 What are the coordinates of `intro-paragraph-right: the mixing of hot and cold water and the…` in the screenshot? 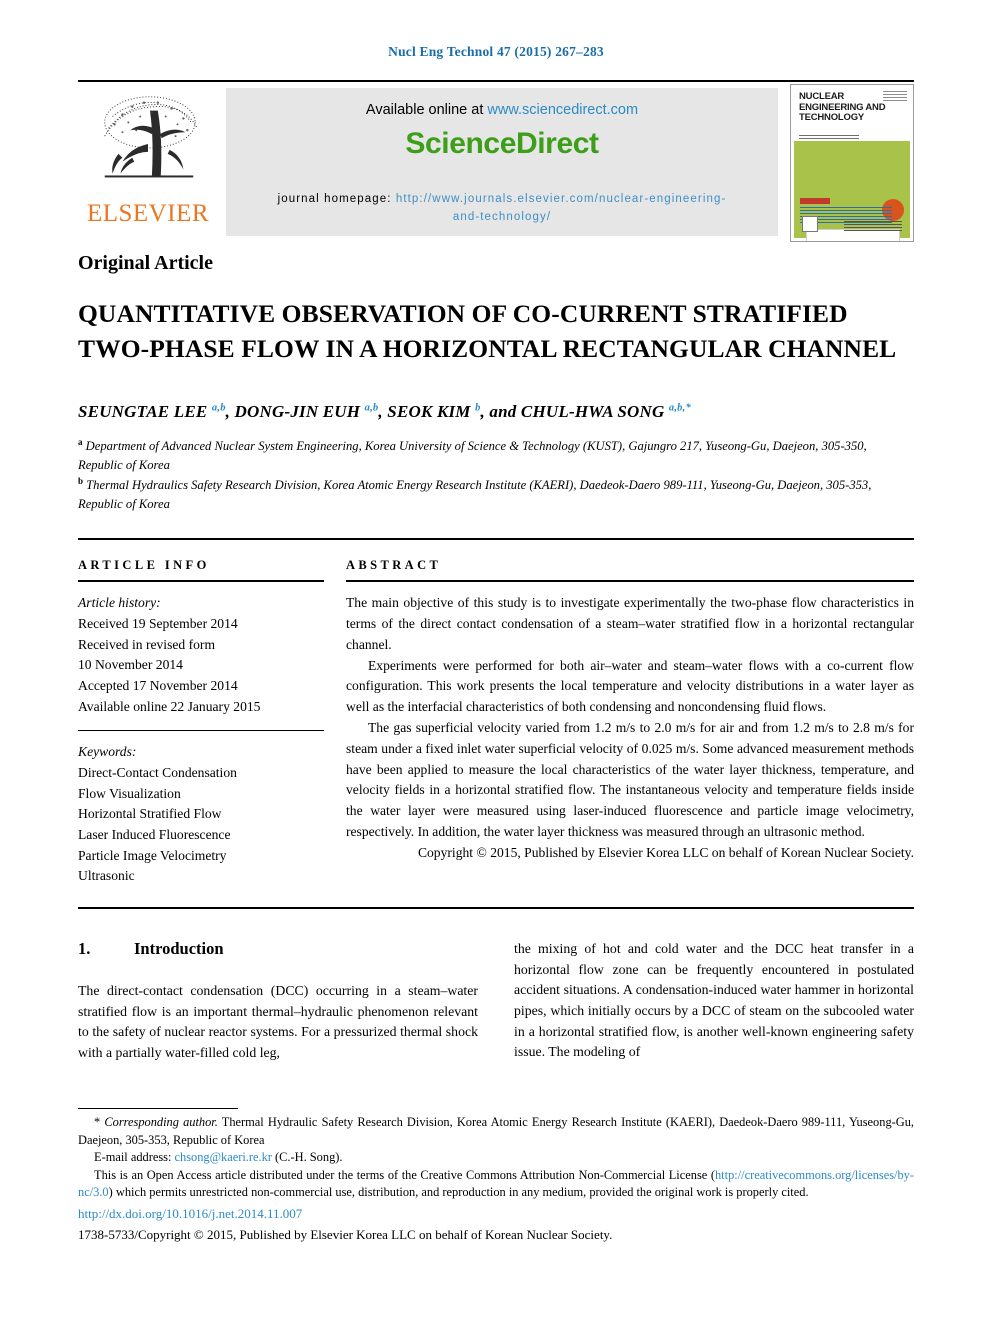 It's located at (714, 1000).